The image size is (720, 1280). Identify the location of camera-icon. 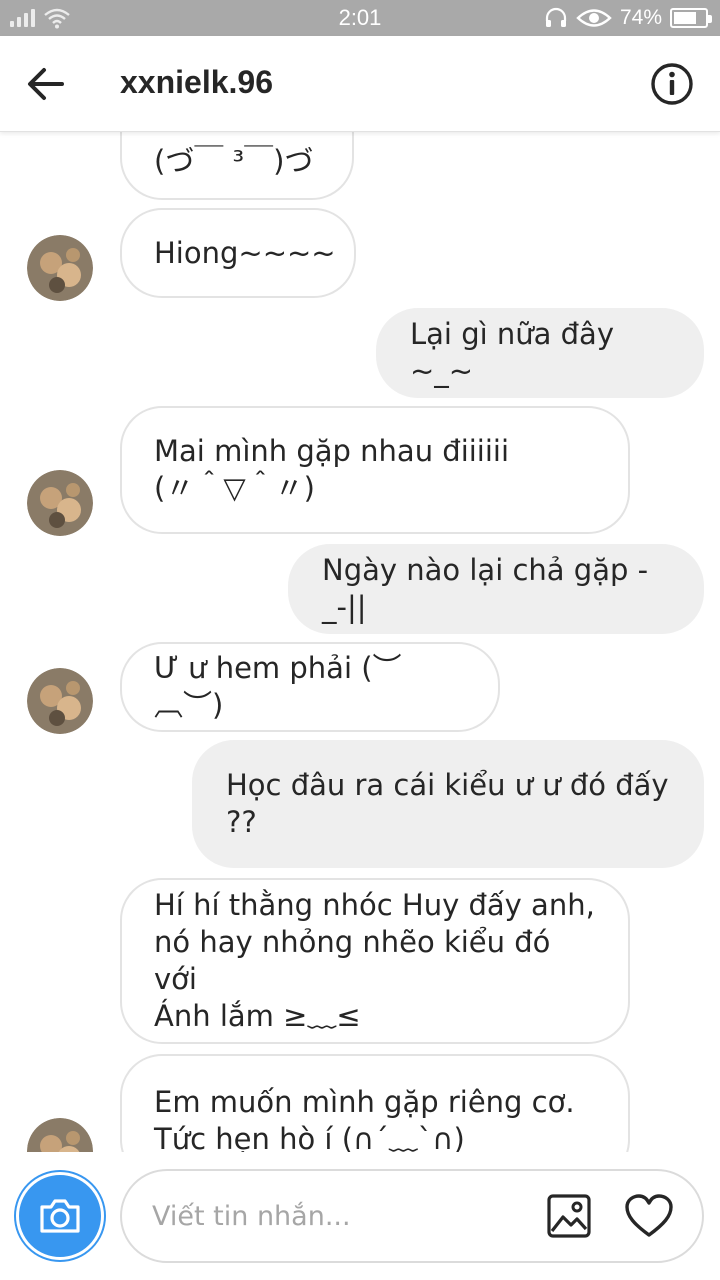
(60, 1216).